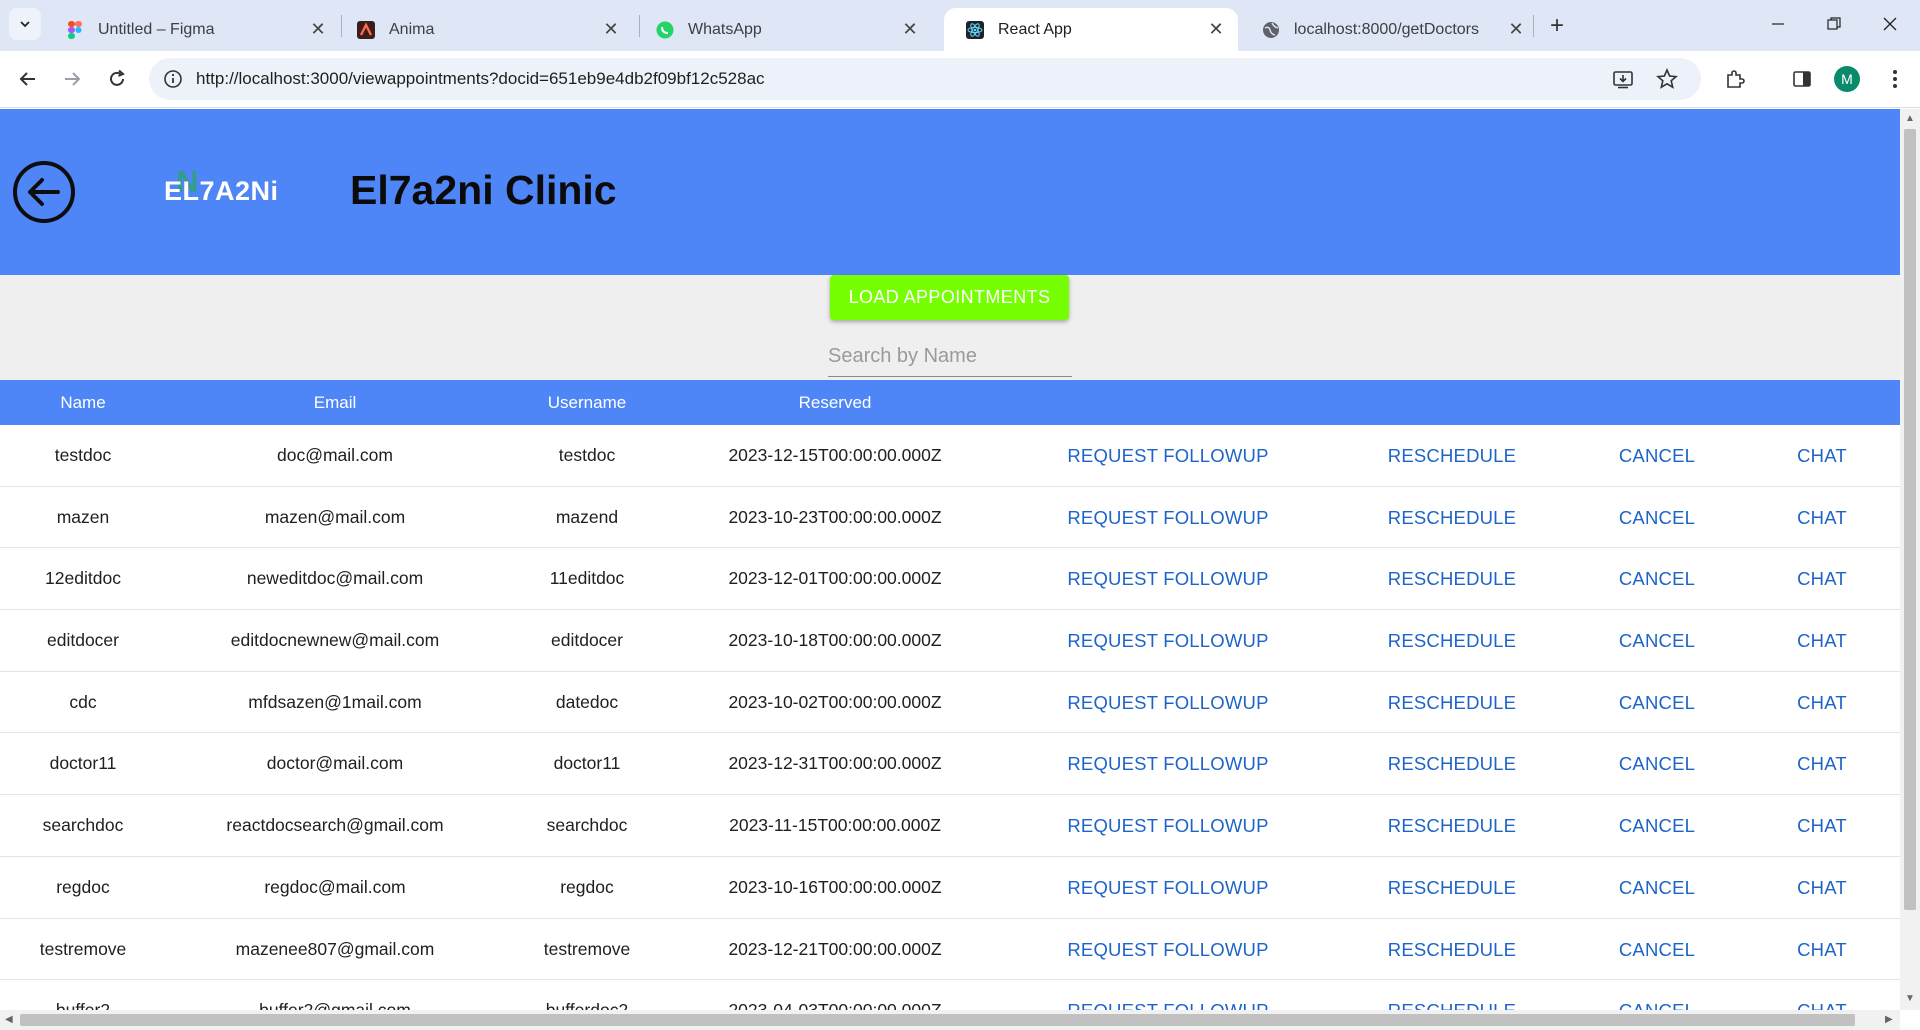 The height and width of the screenshot is (1030, 1920). Describe the element at coordinates (1091, 29) in the screenshot. I see `tab-react-app: React App ✕` at that location.